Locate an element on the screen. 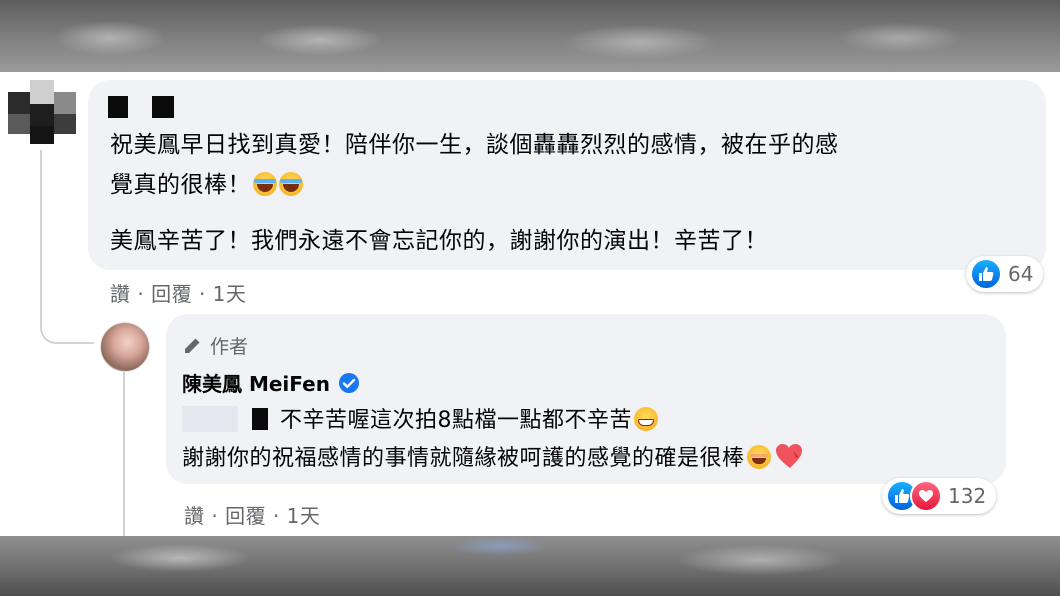 The width and height of the screenshot is (1060, 596). comment-line-3: 美鳳辛苦了！我們永遠不會忘記你的，謝謝你的演出！辛苦了！ is located at coordinates (439, 241).